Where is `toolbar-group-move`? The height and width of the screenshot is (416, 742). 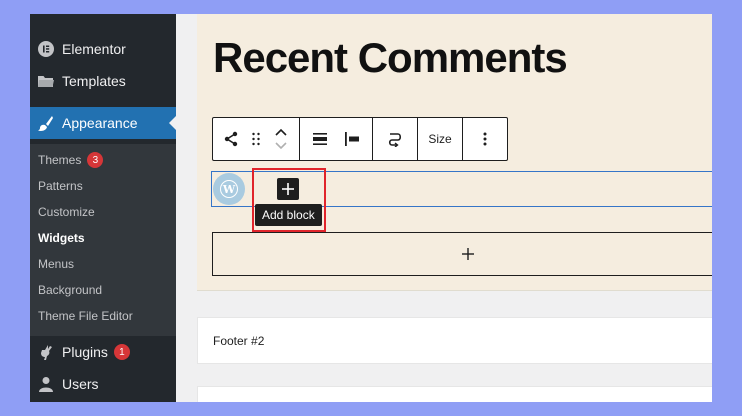 toolbar-group-move is located at coordinates (256, 139).